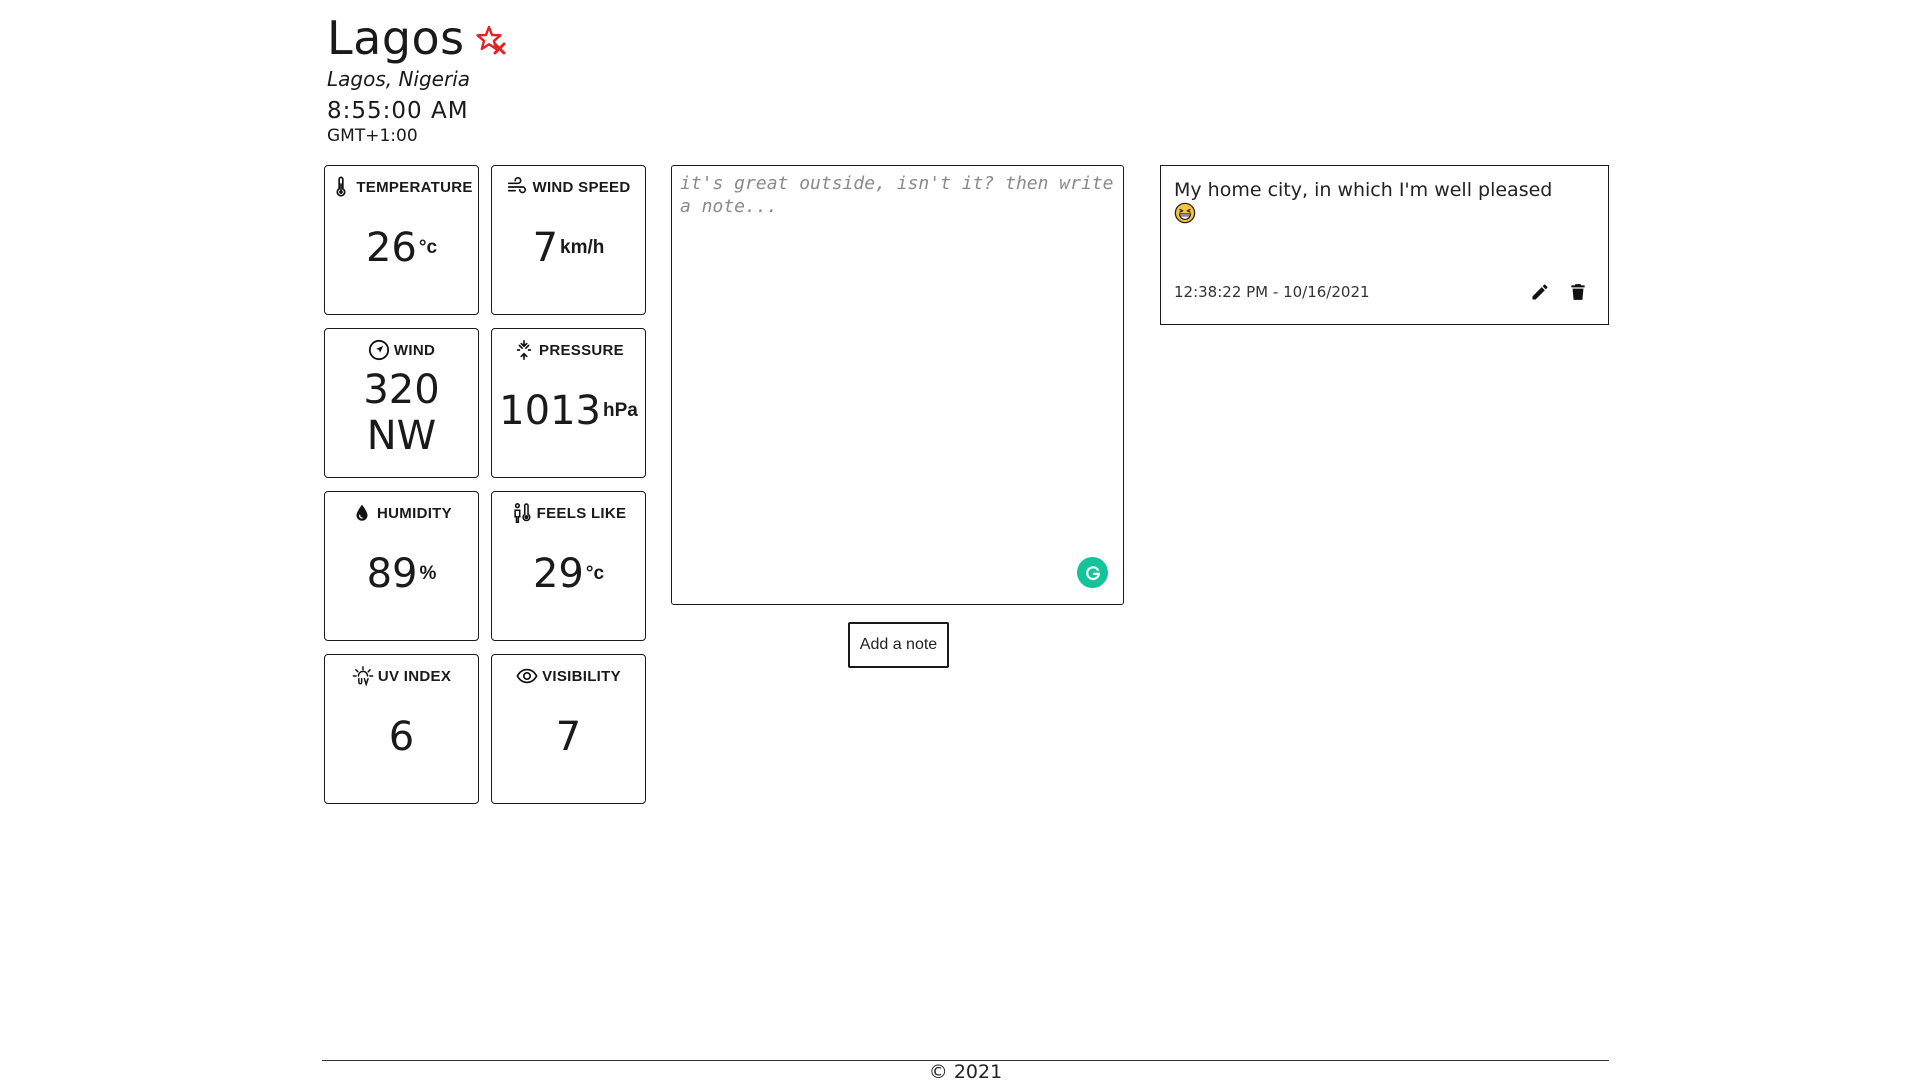 Image resolution: width=1920 pixels, height=1080 pixels. I want to click on humidity-card: HUMIDITY 89%, so click(401, 566).